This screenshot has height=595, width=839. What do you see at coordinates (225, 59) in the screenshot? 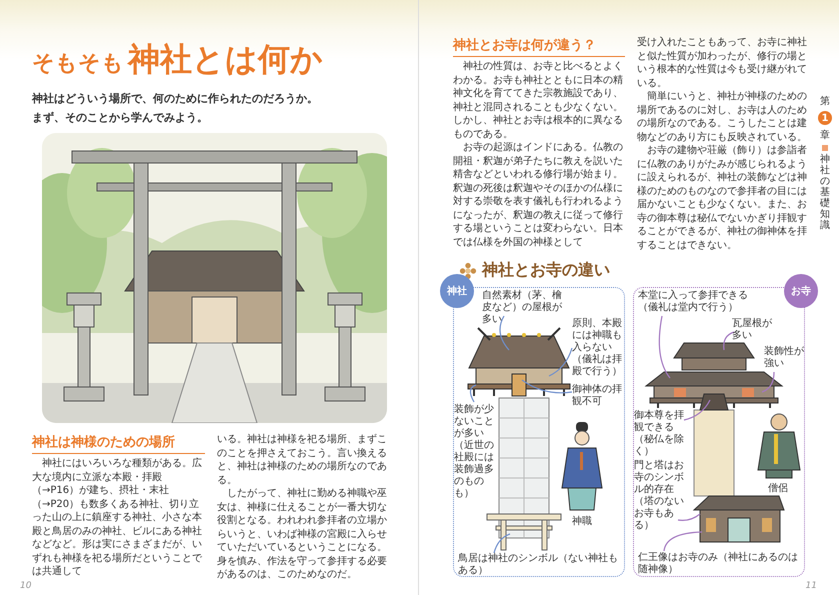
I see `page-title: 神社とは何か` at bounding box center [225, 59].